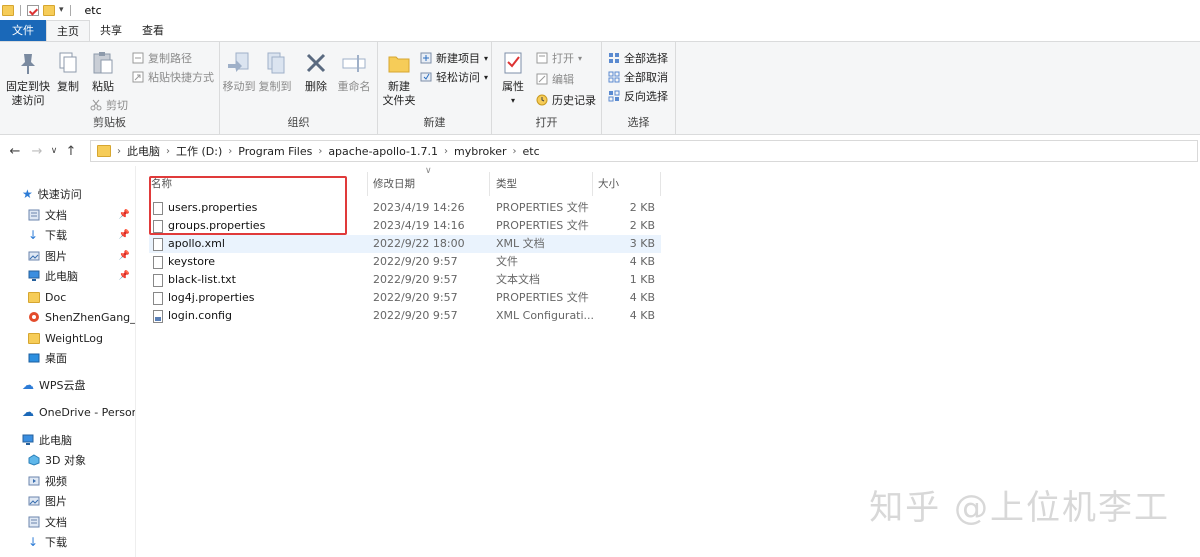  Describe the element at coordinates (23, 30) in the screenshot. I see `tab-file: 文件` at that location.